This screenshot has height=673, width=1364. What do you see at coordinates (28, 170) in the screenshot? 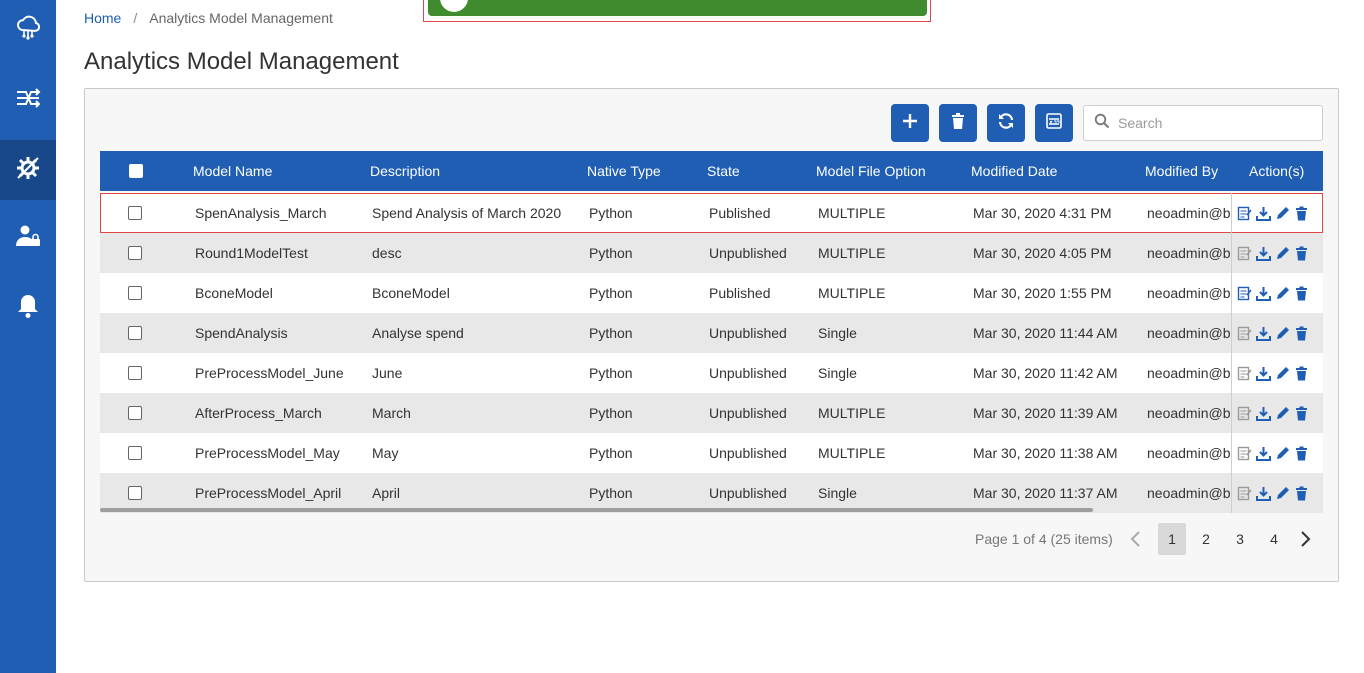
I see `sidebar-item-model-management` at bounding box center [28, 170].